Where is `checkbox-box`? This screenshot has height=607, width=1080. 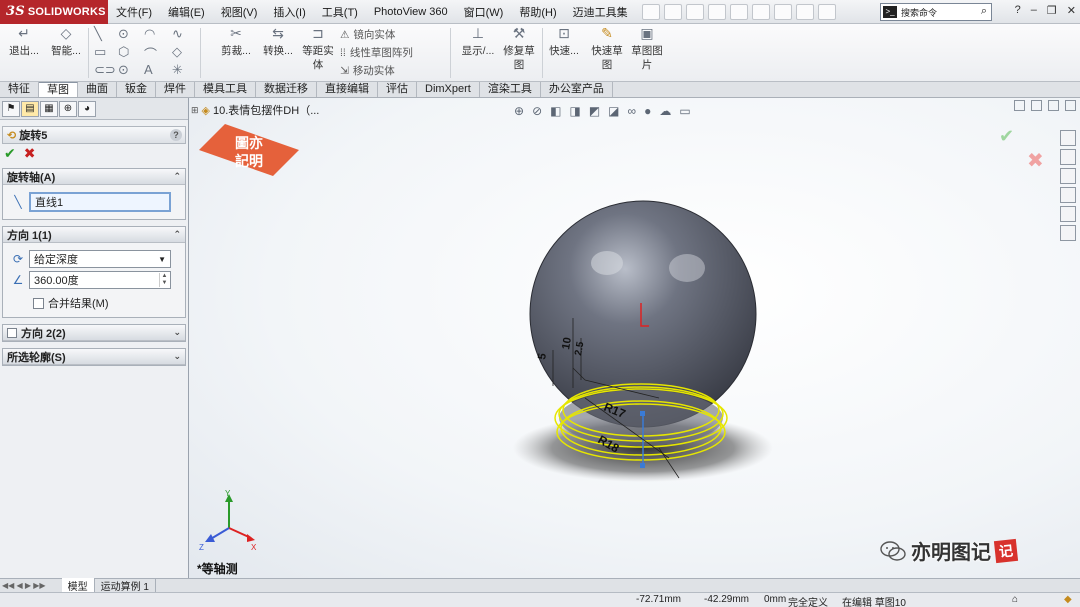
checkbox-box is located at coordinates (38, 303).